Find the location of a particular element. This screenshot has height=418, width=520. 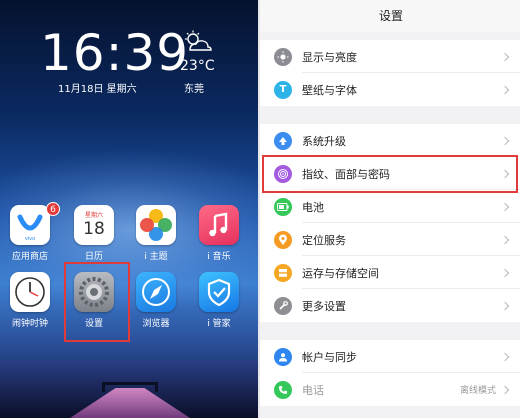

app-label: 浏览器 is located at coordinates (156, 324).